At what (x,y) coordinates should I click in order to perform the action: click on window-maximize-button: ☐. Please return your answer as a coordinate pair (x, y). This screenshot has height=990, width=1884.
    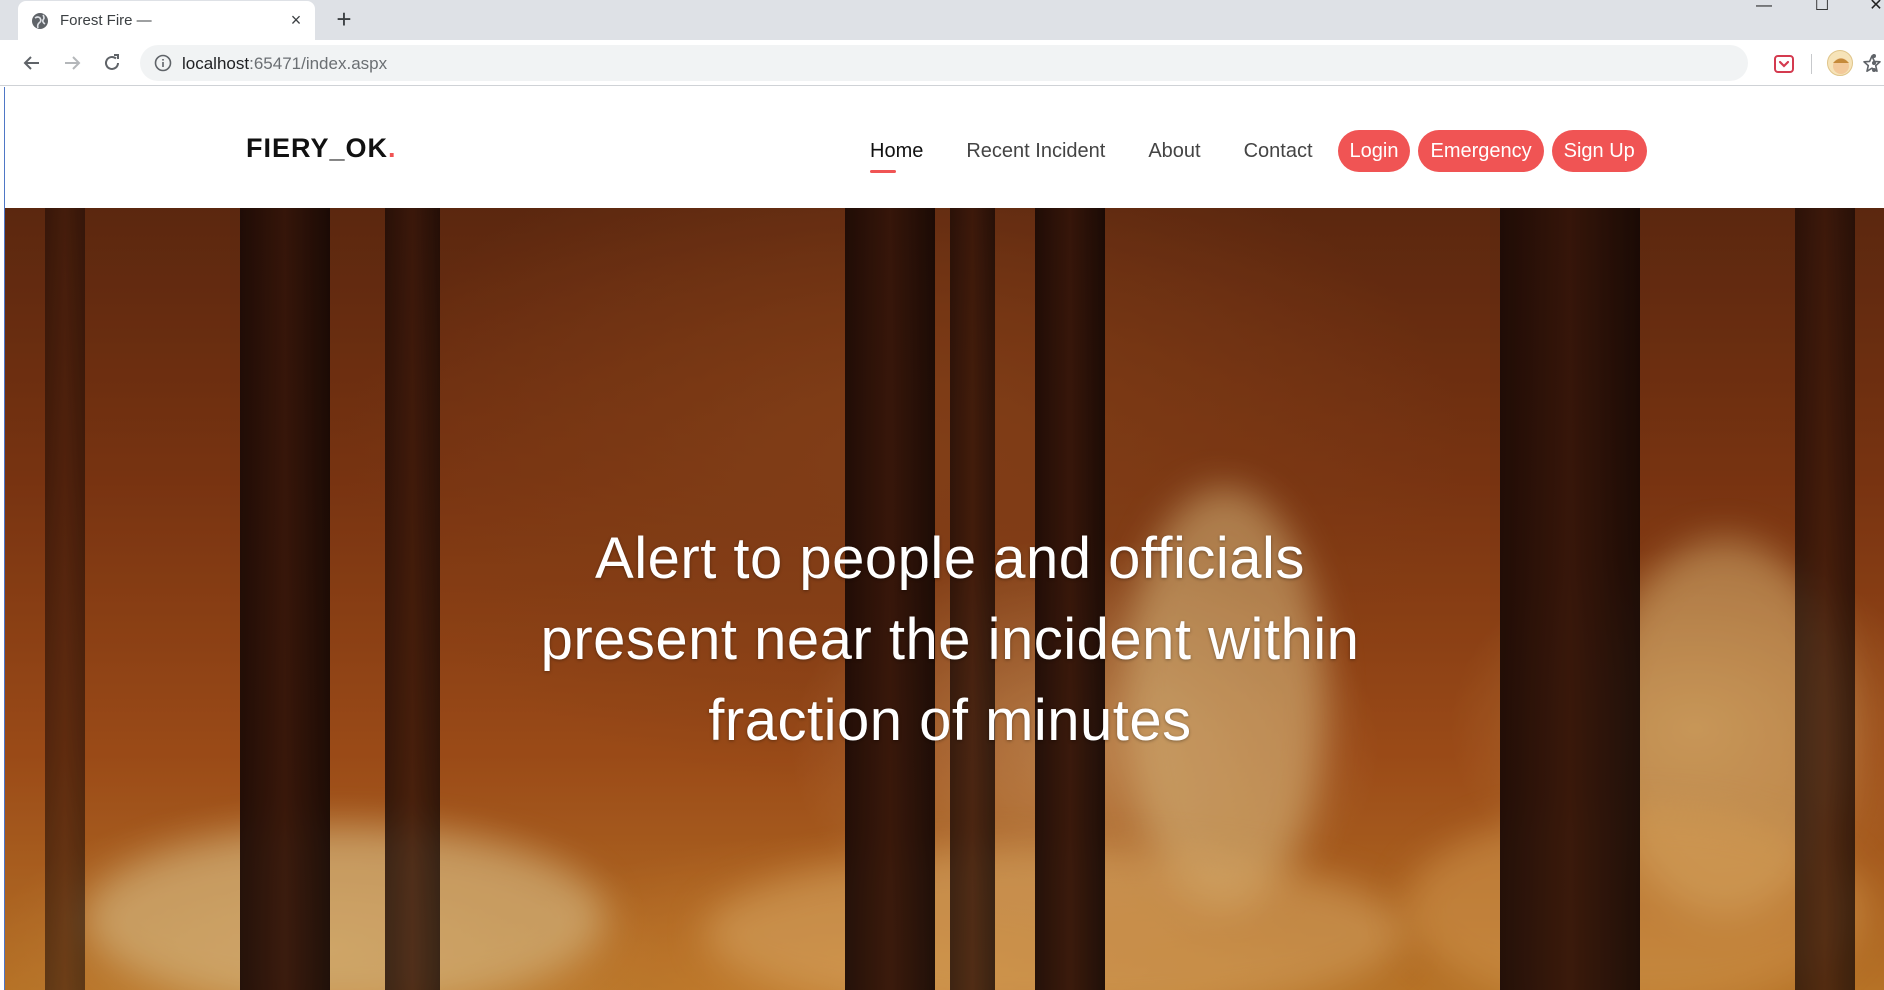
    Looking at the image, I should click on (1822, 8).